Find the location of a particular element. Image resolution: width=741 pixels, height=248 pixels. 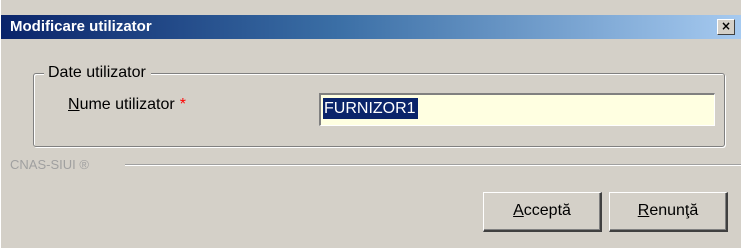

username-label-text: ume utilizator is located at coordinates (127, 104).